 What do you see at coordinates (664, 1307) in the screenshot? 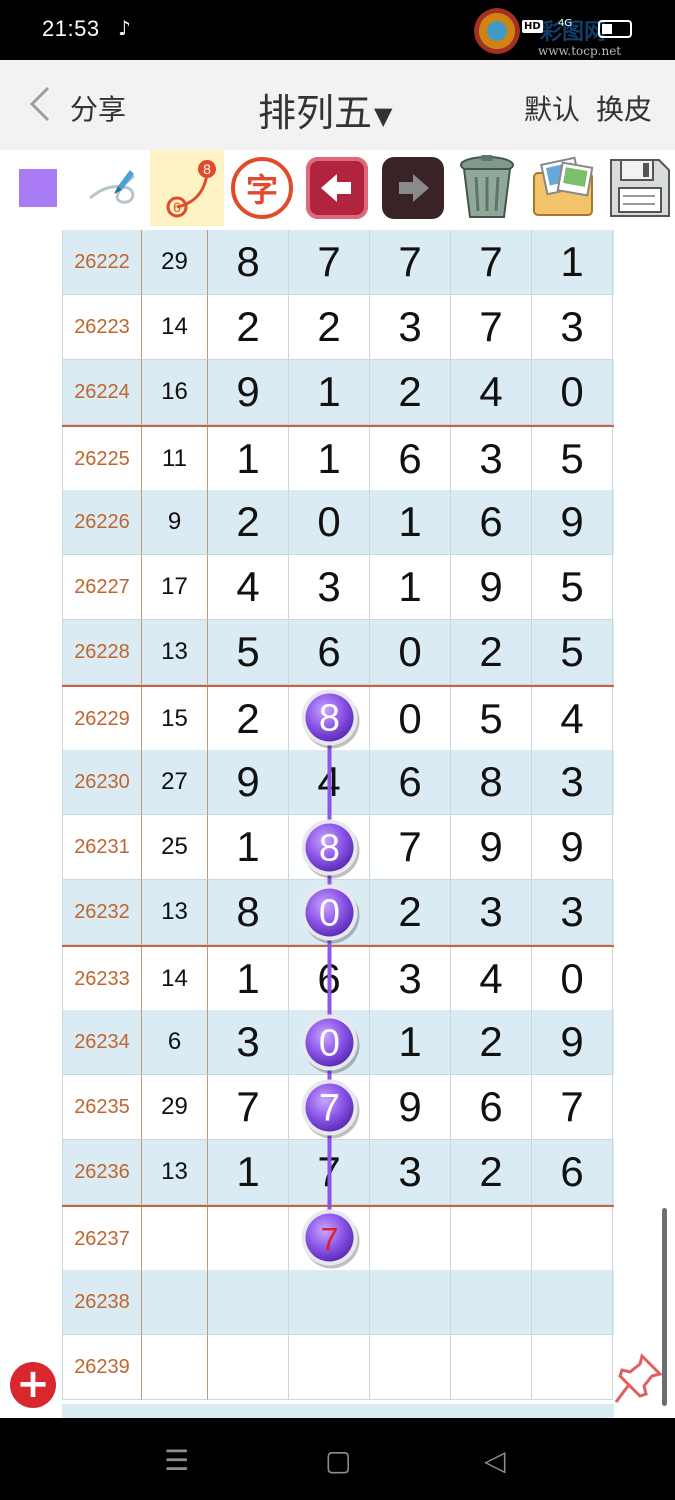
I see `scrollbar` at bounding box center [664, 1307].